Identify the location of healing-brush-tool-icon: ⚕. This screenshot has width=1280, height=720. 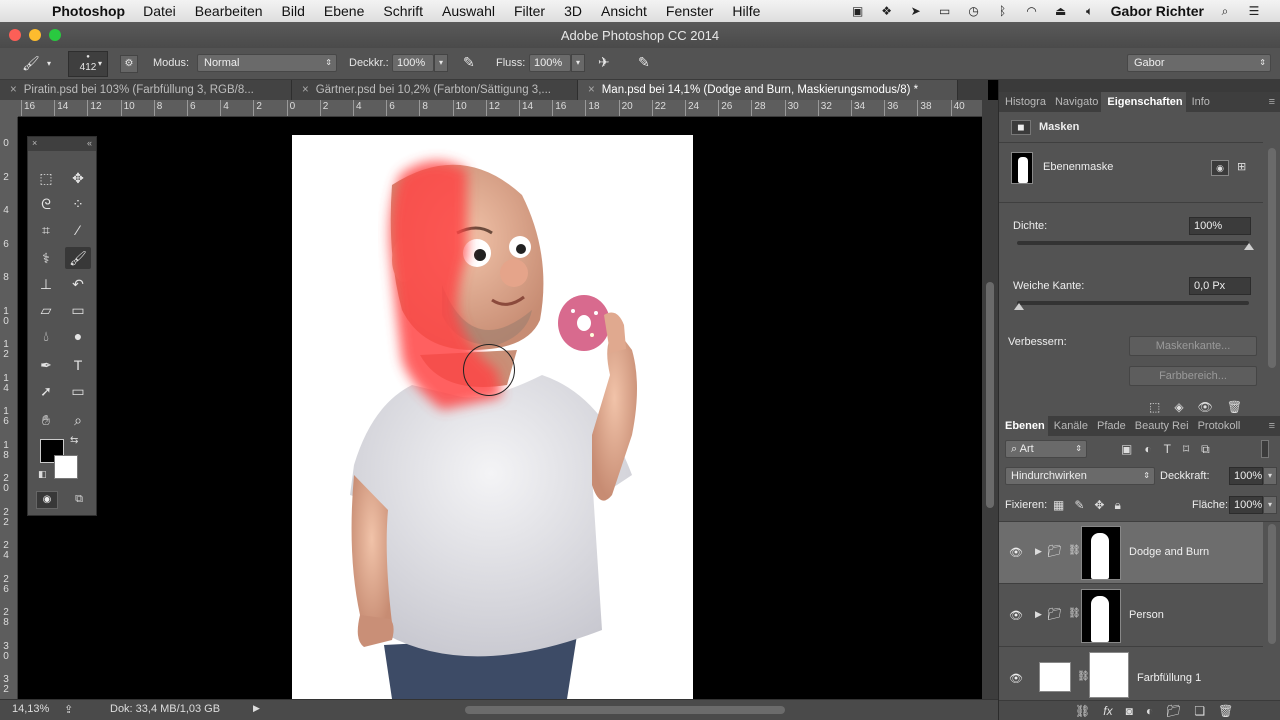
(46, 258).